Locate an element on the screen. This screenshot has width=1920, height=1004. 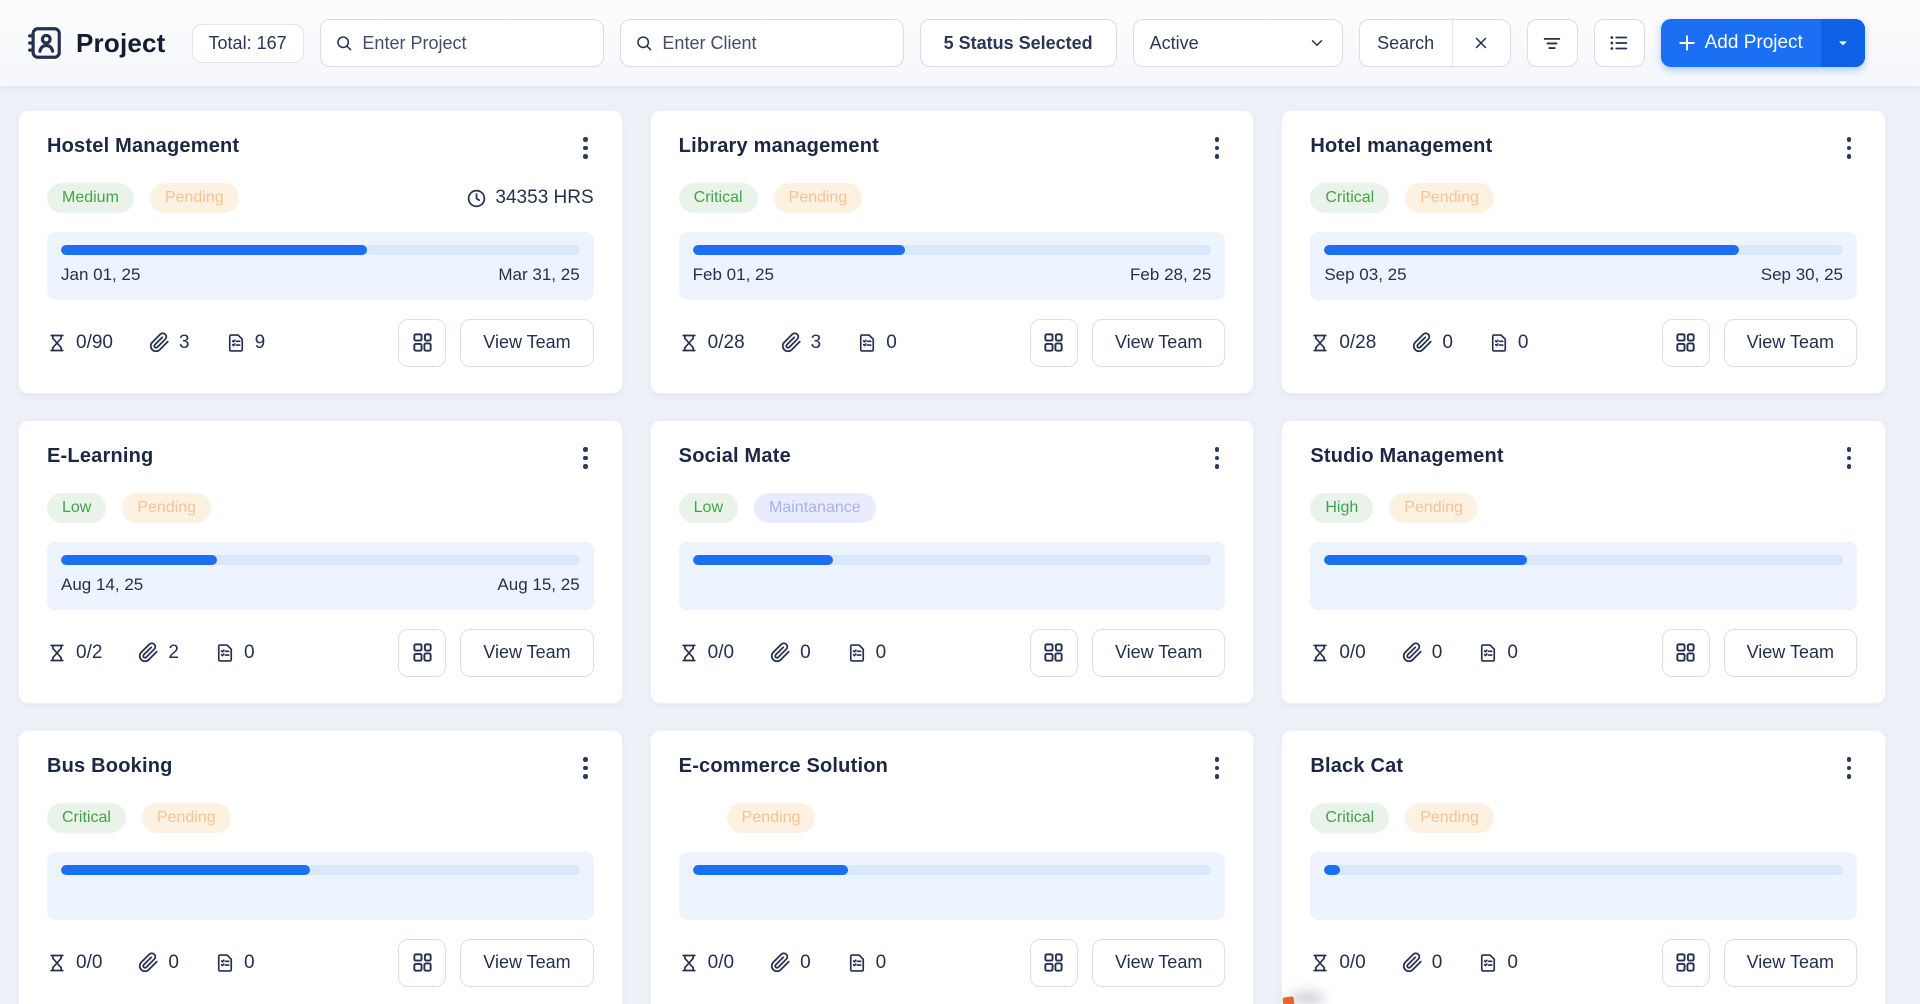
client-search is located at coordinates (761, 43).